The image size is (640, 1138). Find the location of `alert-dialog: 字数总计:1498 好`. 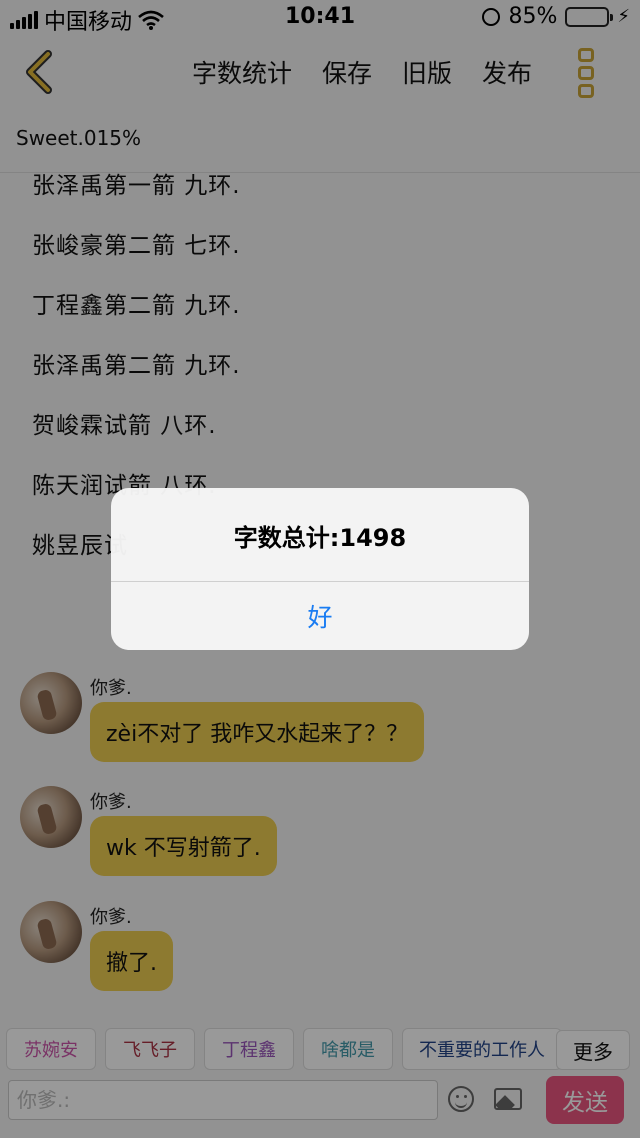

alert-dialog: 字数总计:1498 好 is located at coordinates (320, 569).